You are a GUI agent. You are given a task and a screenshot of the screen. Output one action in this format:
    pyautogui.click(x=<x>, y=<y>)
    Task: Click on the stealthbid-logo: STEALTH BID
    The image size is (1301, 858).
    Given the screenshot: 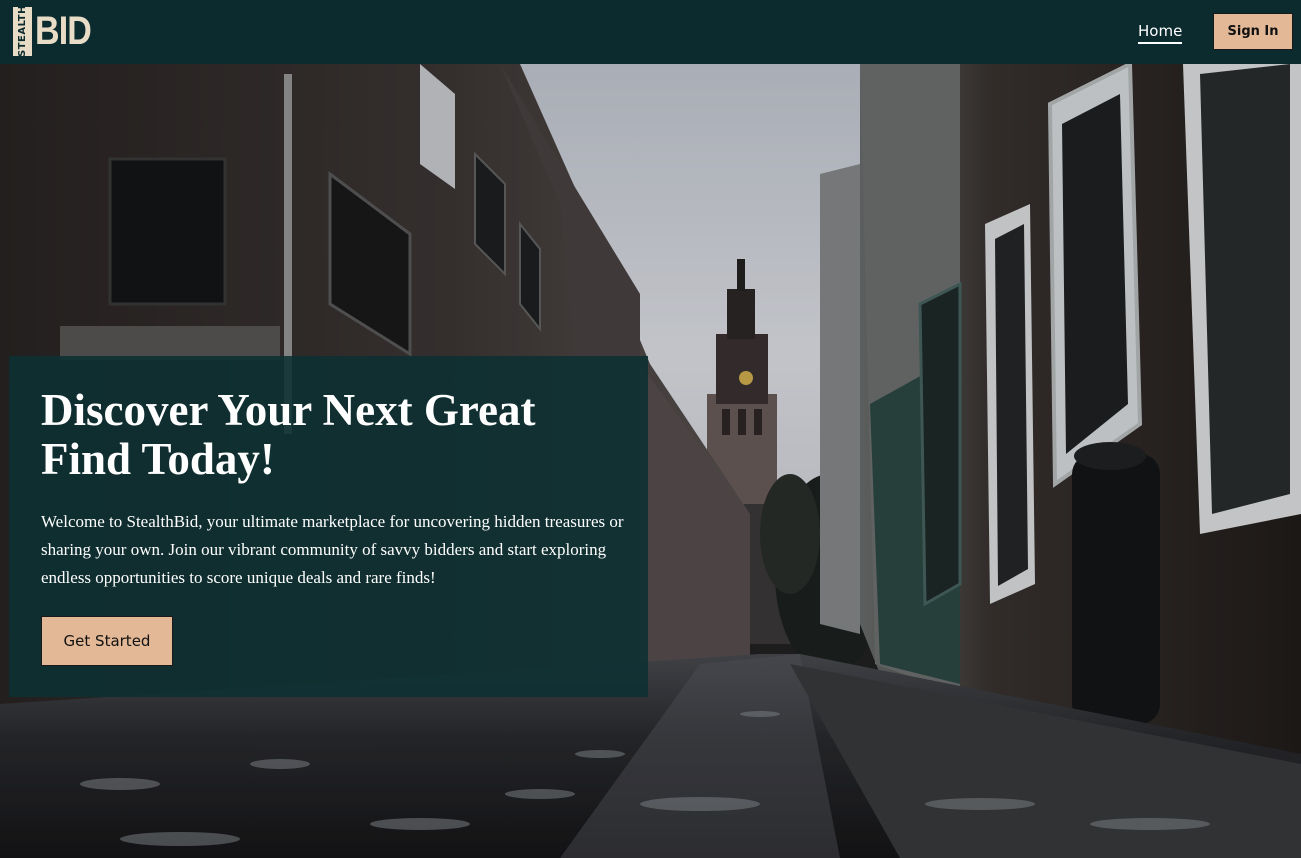 What is the action you would take?
    pyautogui.click(x=57, y=31)
    